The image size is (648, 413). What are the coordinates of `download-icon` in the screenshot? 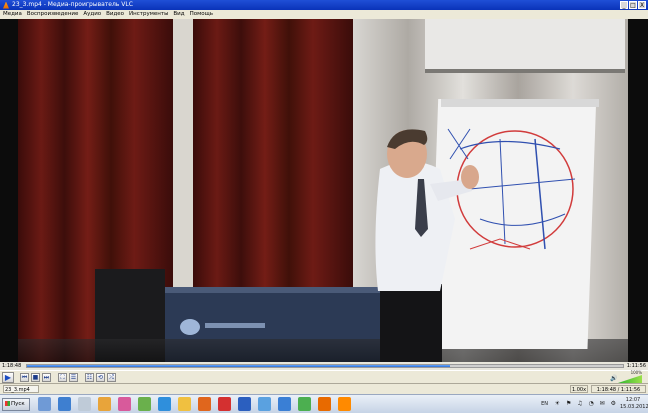 It's located at (304, 404).